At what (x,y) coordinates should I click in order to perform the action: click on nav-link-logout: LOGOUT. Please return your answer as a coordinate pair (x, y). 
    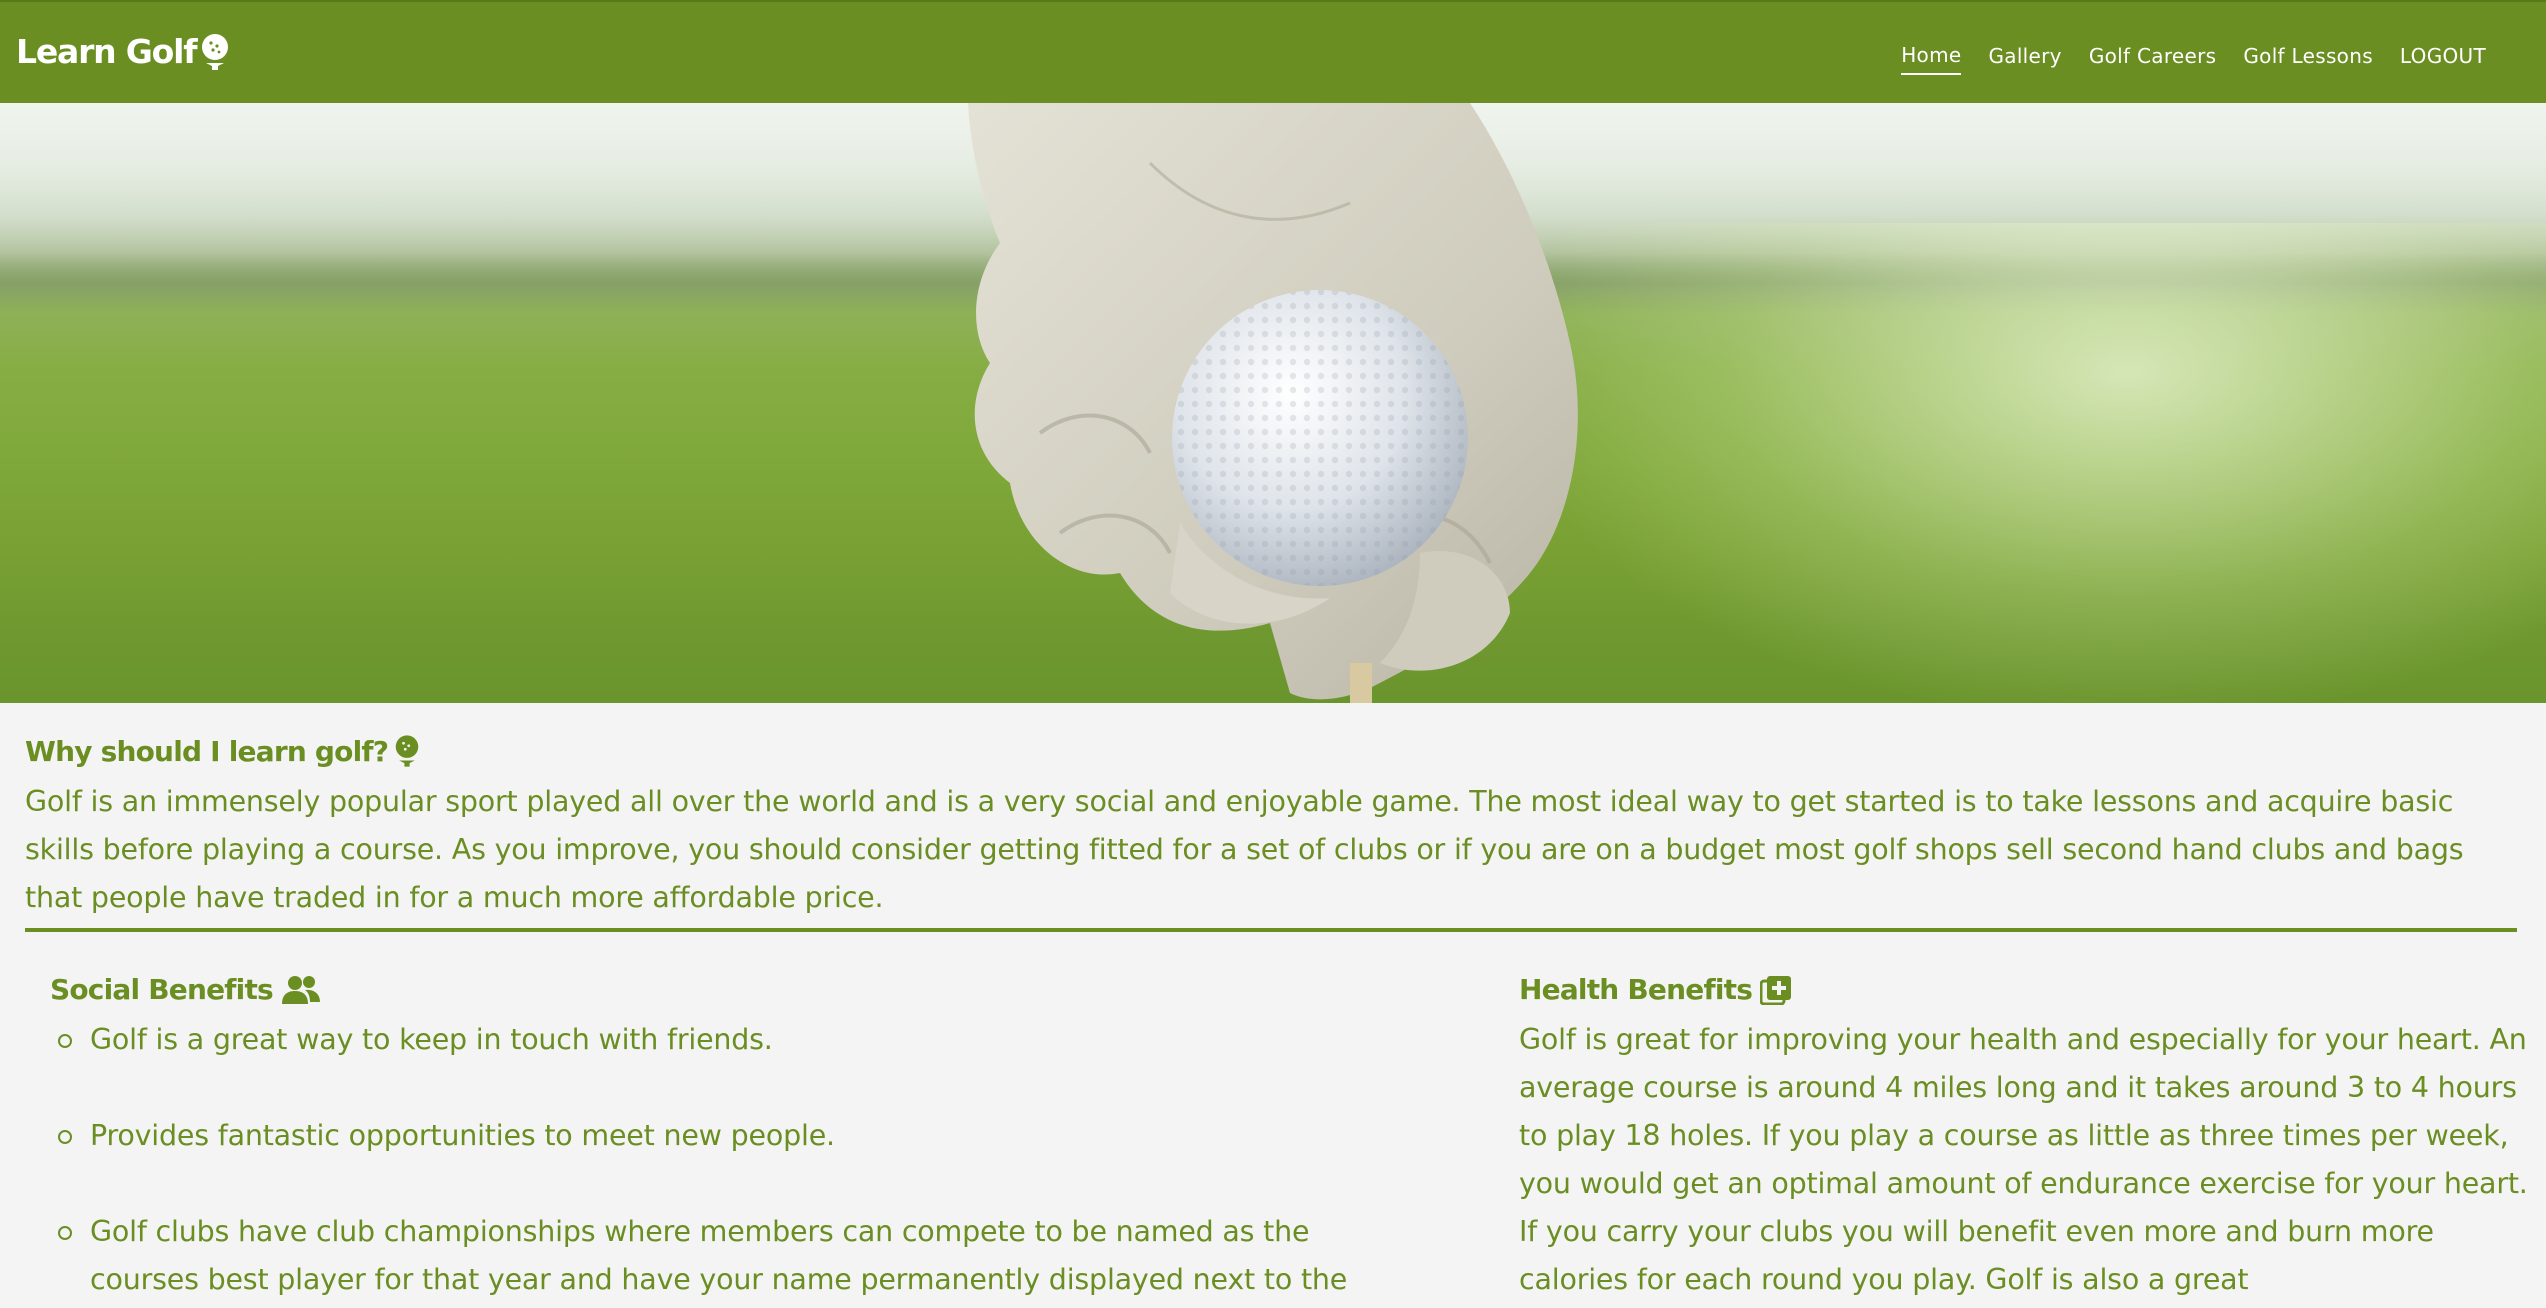
    Looking at the image, I should click on (2443, 59).